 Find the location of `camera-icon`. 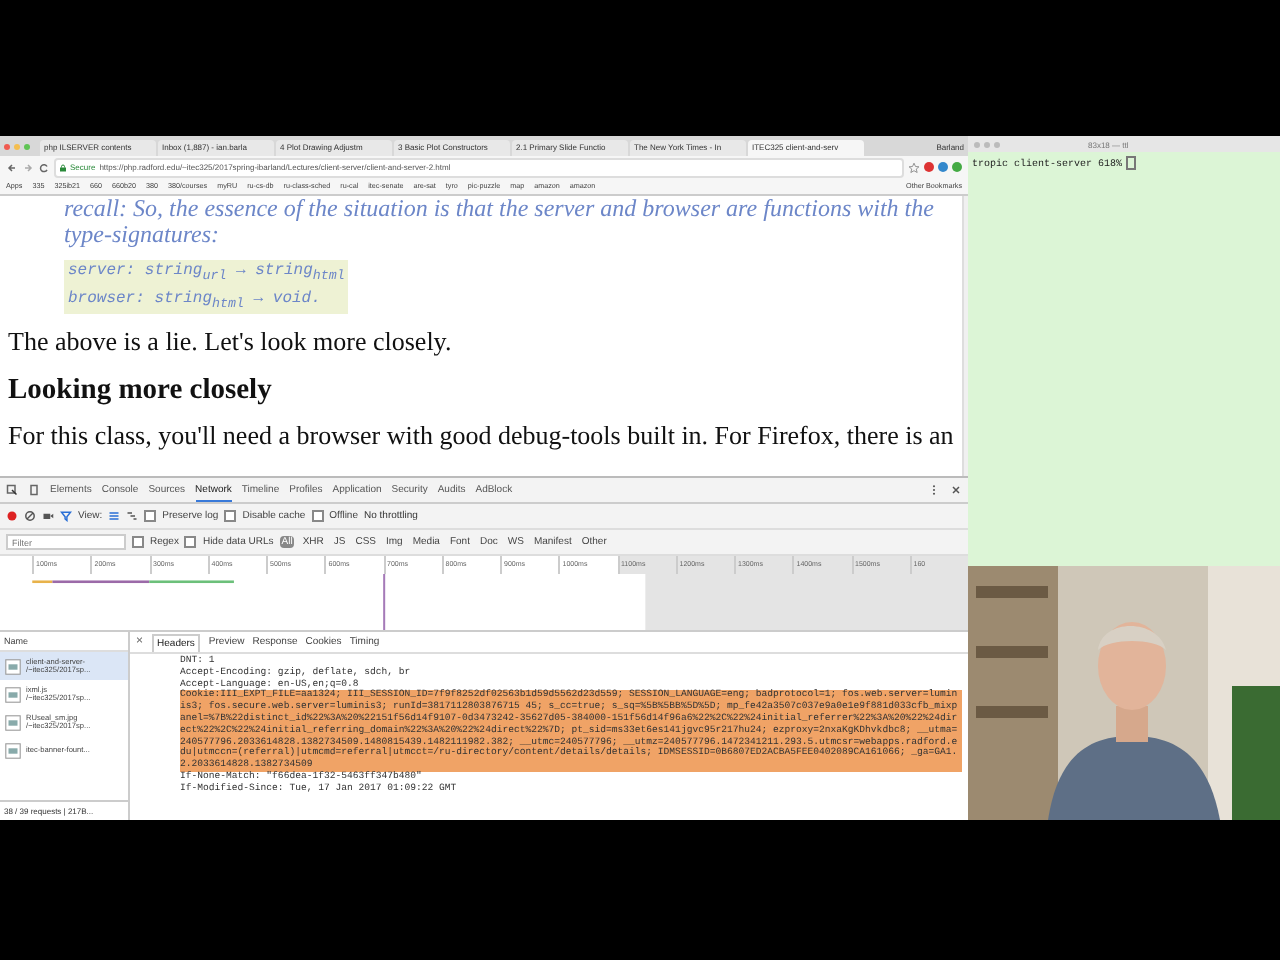

camera-icon is located at coordinates (48, 516).